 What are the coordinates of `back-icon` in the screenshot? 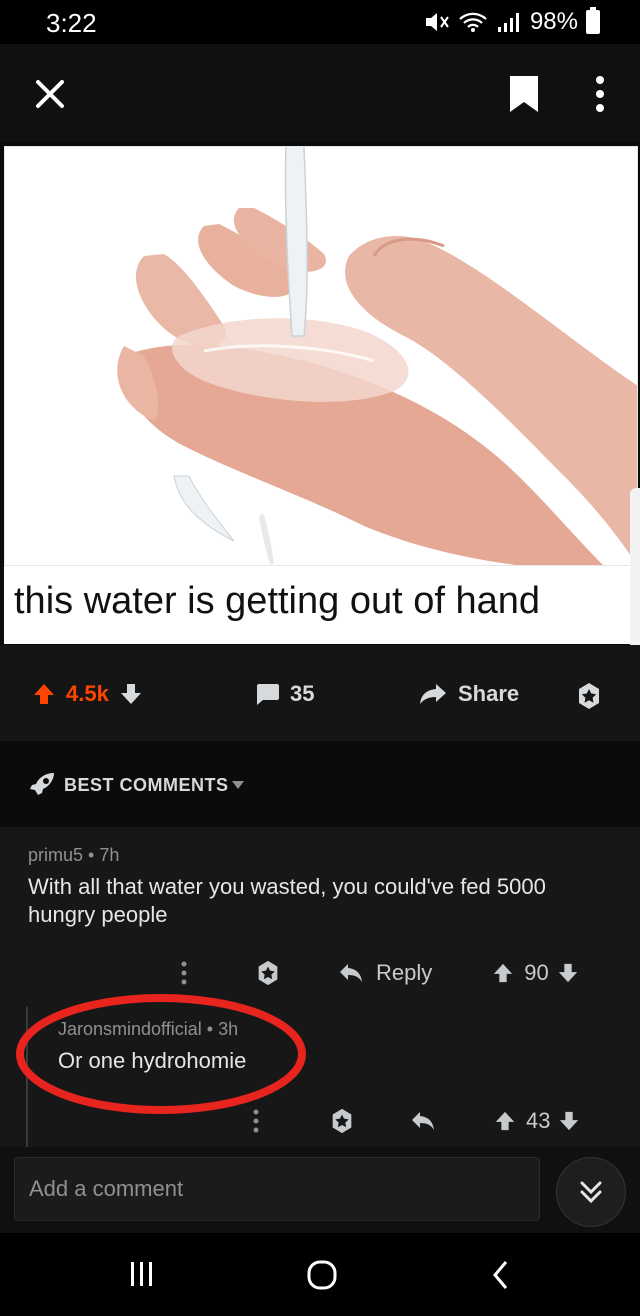 It's located at (500, 1275).